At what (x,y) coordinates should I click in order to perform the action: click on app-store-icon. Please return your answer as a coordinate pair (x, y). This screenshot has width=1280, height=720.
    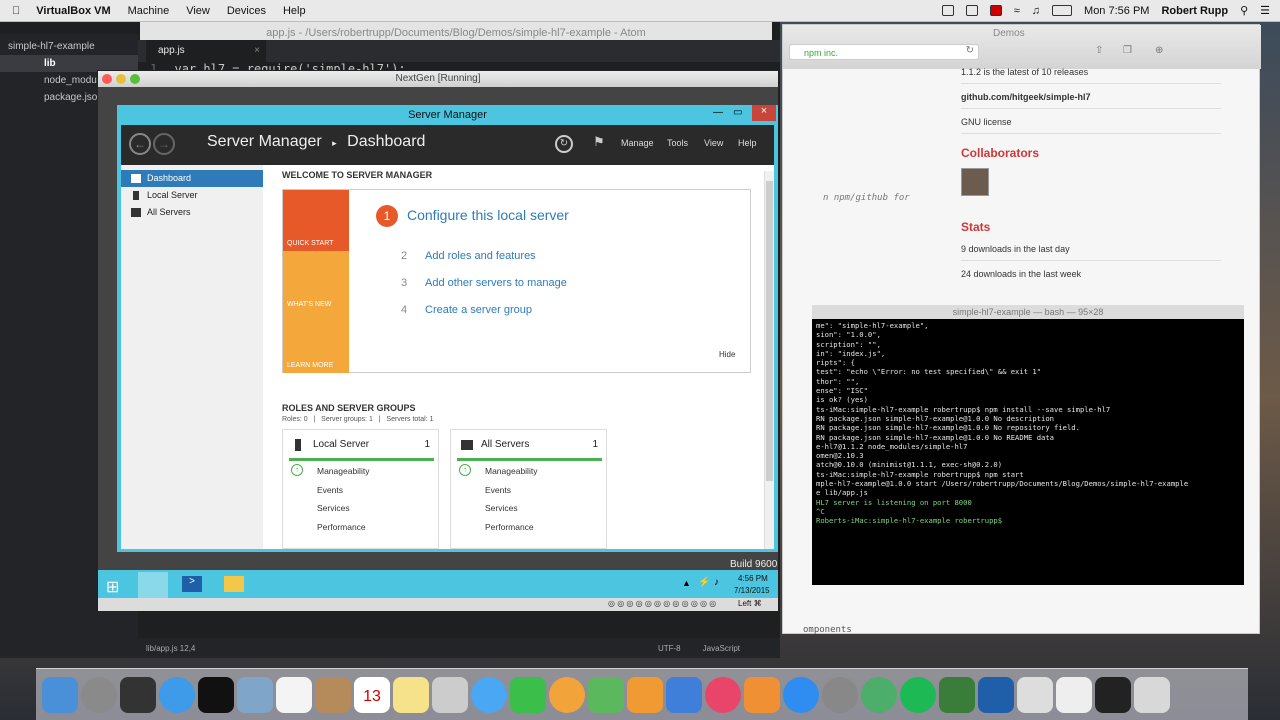
    Looking at the image, I should click on (801, 694).